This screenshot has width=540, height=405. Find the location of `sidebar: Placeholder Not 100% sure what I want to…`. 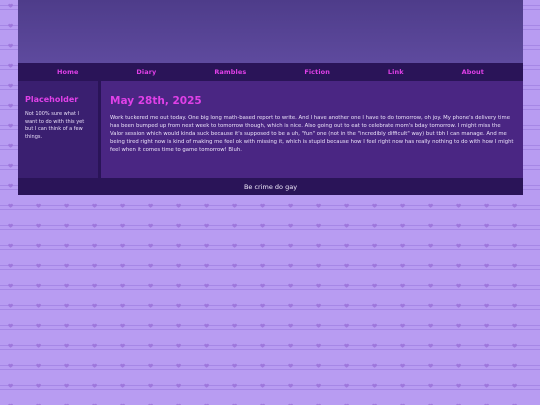

sidebar: Placeholder Not 100% sure what I want to… is located at coordinates (59, 129).